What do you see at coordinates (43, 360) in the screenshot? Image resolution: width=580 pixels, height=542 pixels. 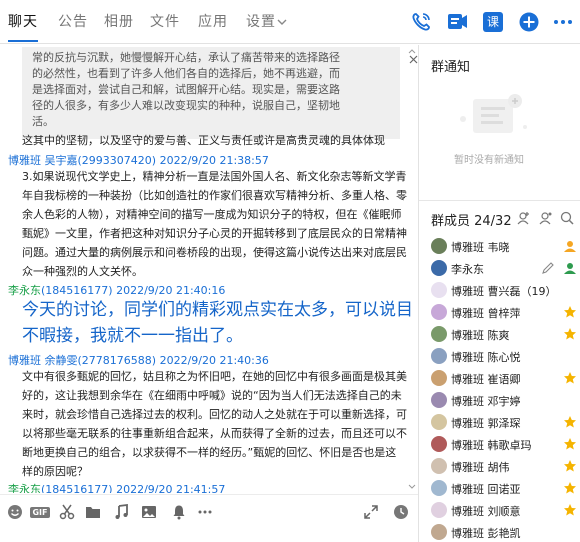 I see `message-sender: 博雅班 余静雯` at bounding box center [43, 360].